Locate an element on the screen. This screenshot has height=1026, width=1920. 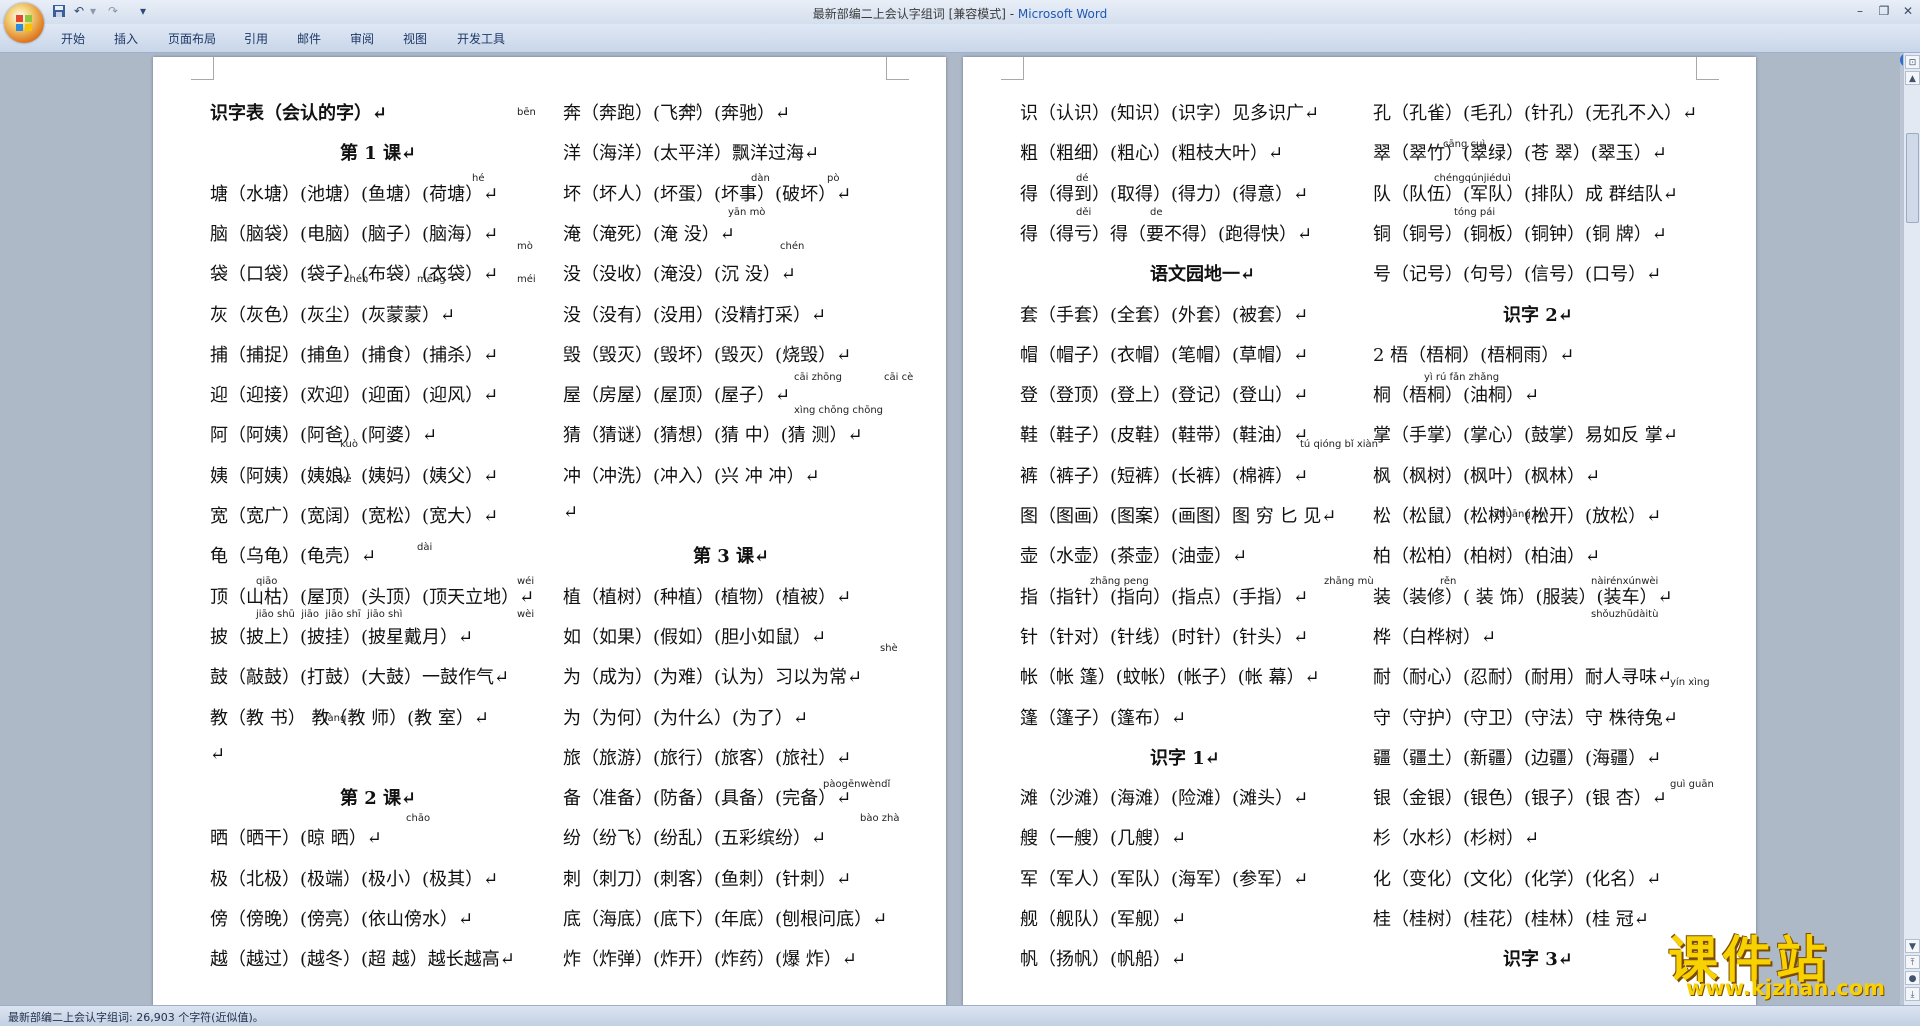
word-count-status: 最新部编二上会认字组词: 26,903 个字符(近似值)。 is located at coordinates (136, 1017).